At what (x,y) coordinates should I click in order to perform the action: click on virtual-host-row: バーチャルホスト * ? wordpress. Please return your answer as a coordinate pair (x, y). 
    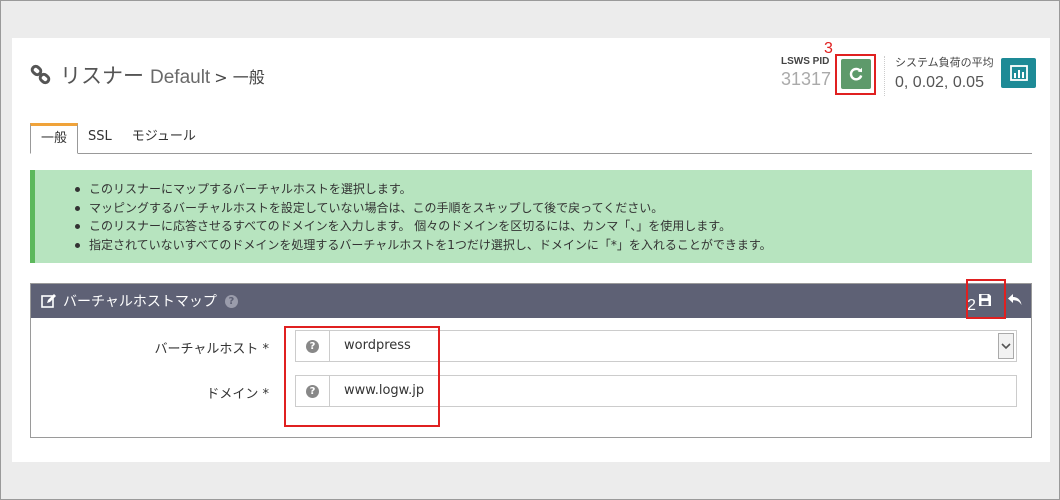
    Looking at the image, I should click on (531, 346).